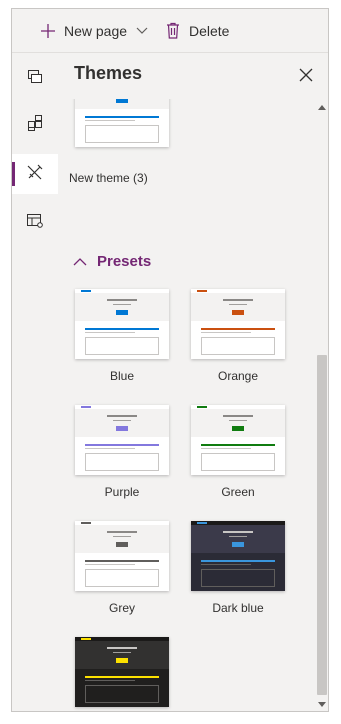  Describe the element at coordinates (48, 31) in the screenshot. I see `plus-icon` at that location.